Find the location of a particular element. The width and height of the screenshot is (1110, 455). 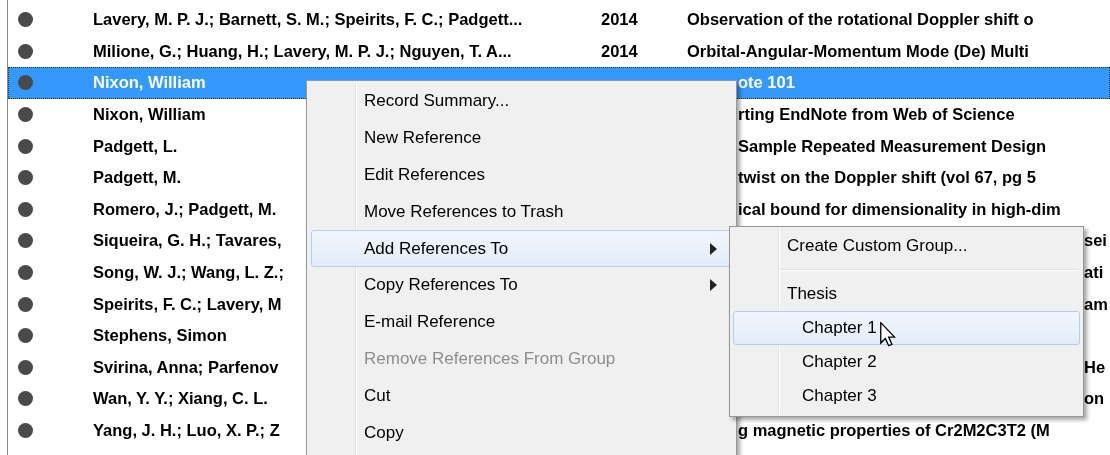

author-text: Speirits, F. C.; Lavery, M is located at coordinates (187, 303).